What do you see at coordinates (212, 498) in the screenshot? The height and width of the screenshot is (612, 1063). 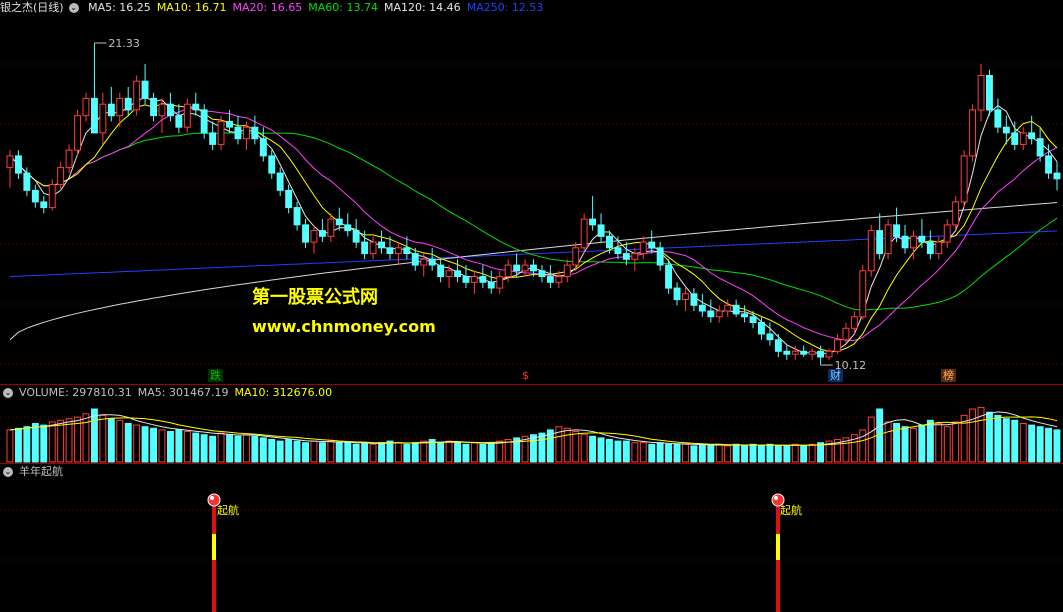 I see `signal-dot-shine` at bounding box center [212, 498].